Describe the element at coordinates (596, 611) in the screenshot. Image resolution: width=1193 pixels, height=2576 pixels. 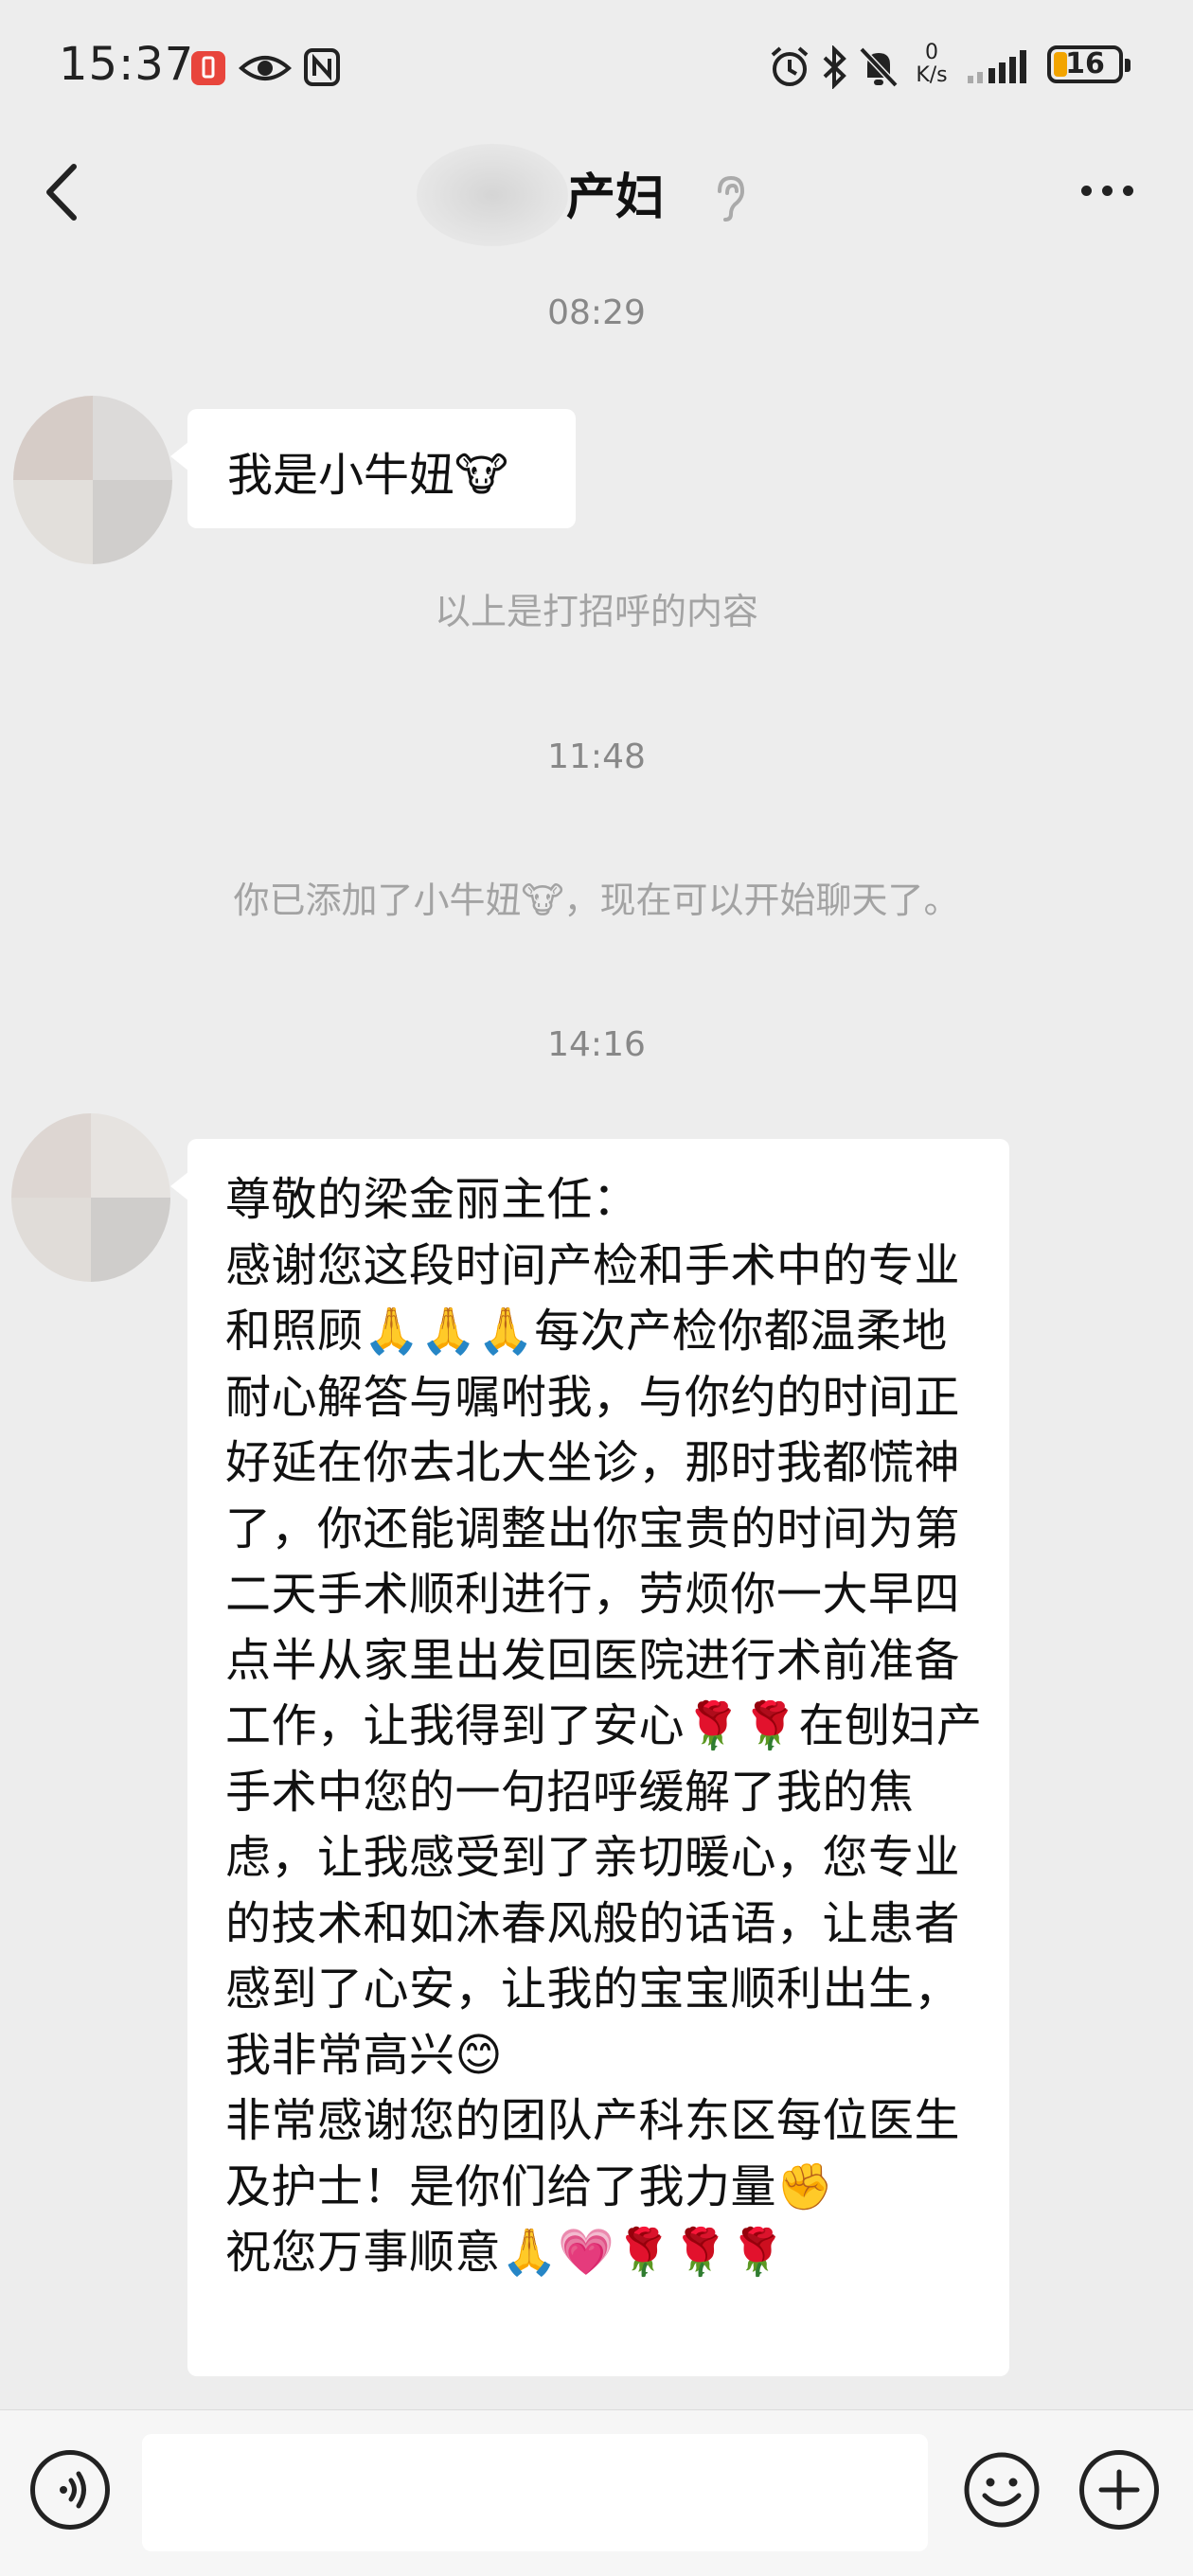
I see `greeting-note: 以上是打招呼的内容` at that location.